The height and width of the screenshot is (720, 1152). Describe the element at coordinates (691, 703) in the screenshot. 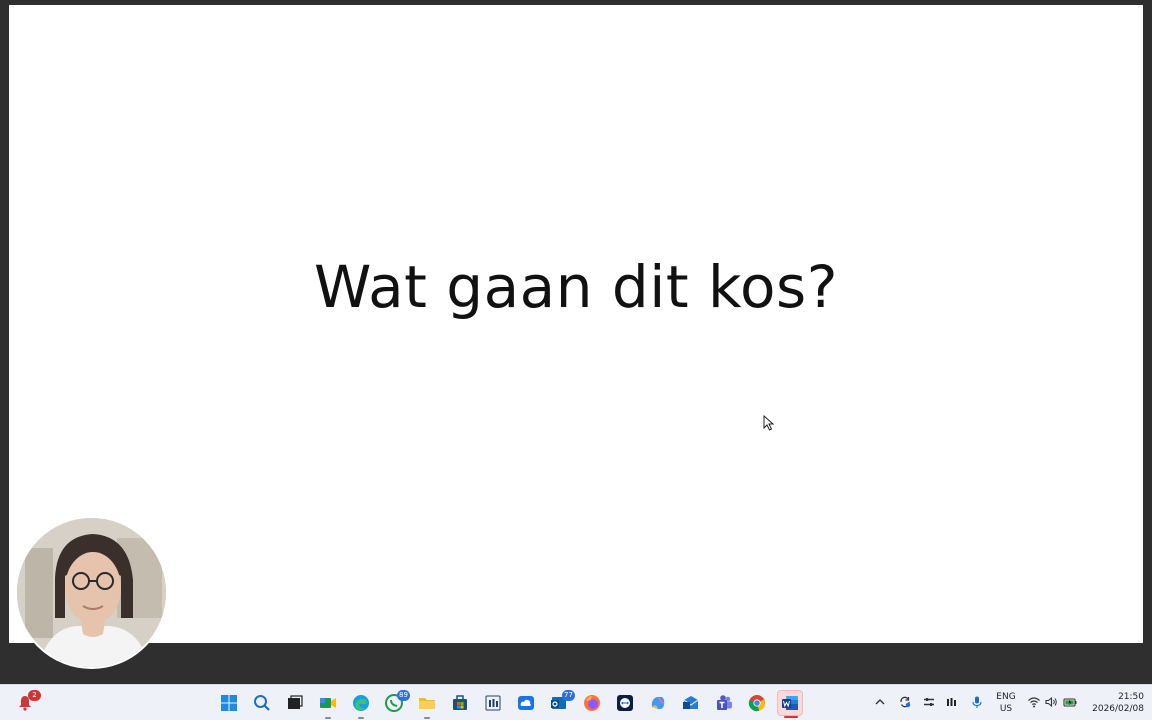

I see `outlook-new-icon` at that location.